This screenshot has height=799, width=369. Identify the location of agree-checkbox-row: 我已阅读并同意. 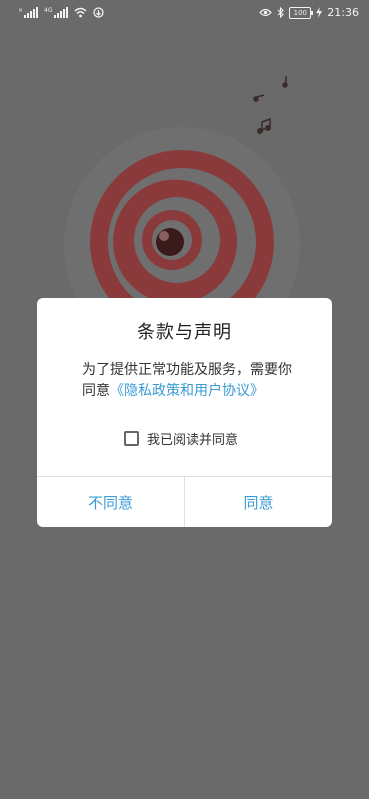
(181, 438).